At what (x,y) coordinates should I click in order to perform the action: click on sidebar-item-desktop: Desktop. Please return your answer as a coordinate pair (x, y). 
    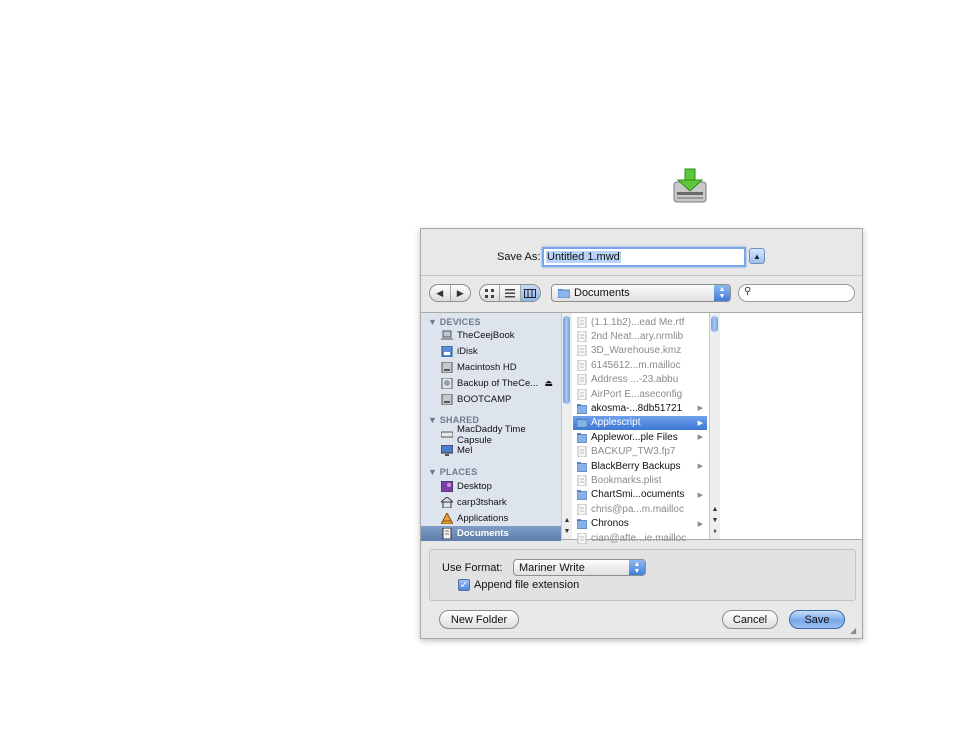
    Looking at the image, I should click on (500, 486).